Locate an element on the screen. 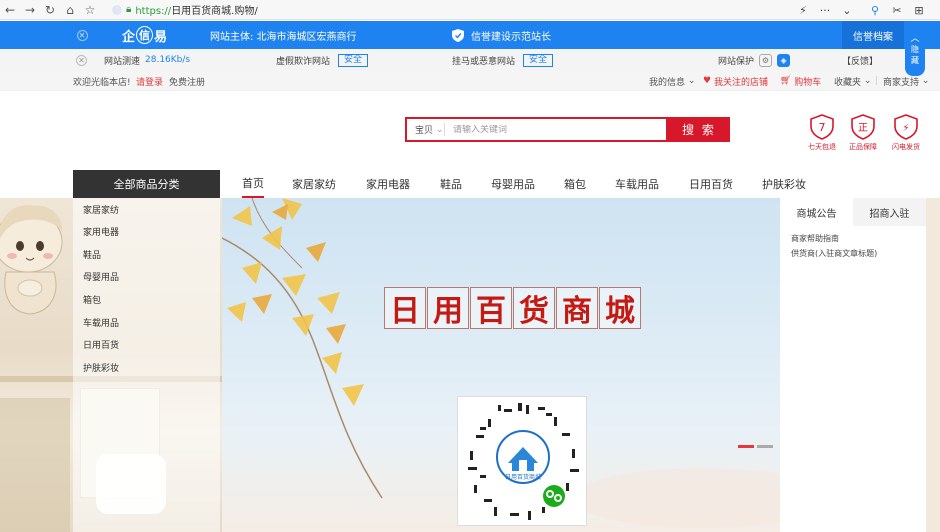 This screenshot has width=940, height=532. nav-appliances: 家用电器 is located at coordinates (388, 184).